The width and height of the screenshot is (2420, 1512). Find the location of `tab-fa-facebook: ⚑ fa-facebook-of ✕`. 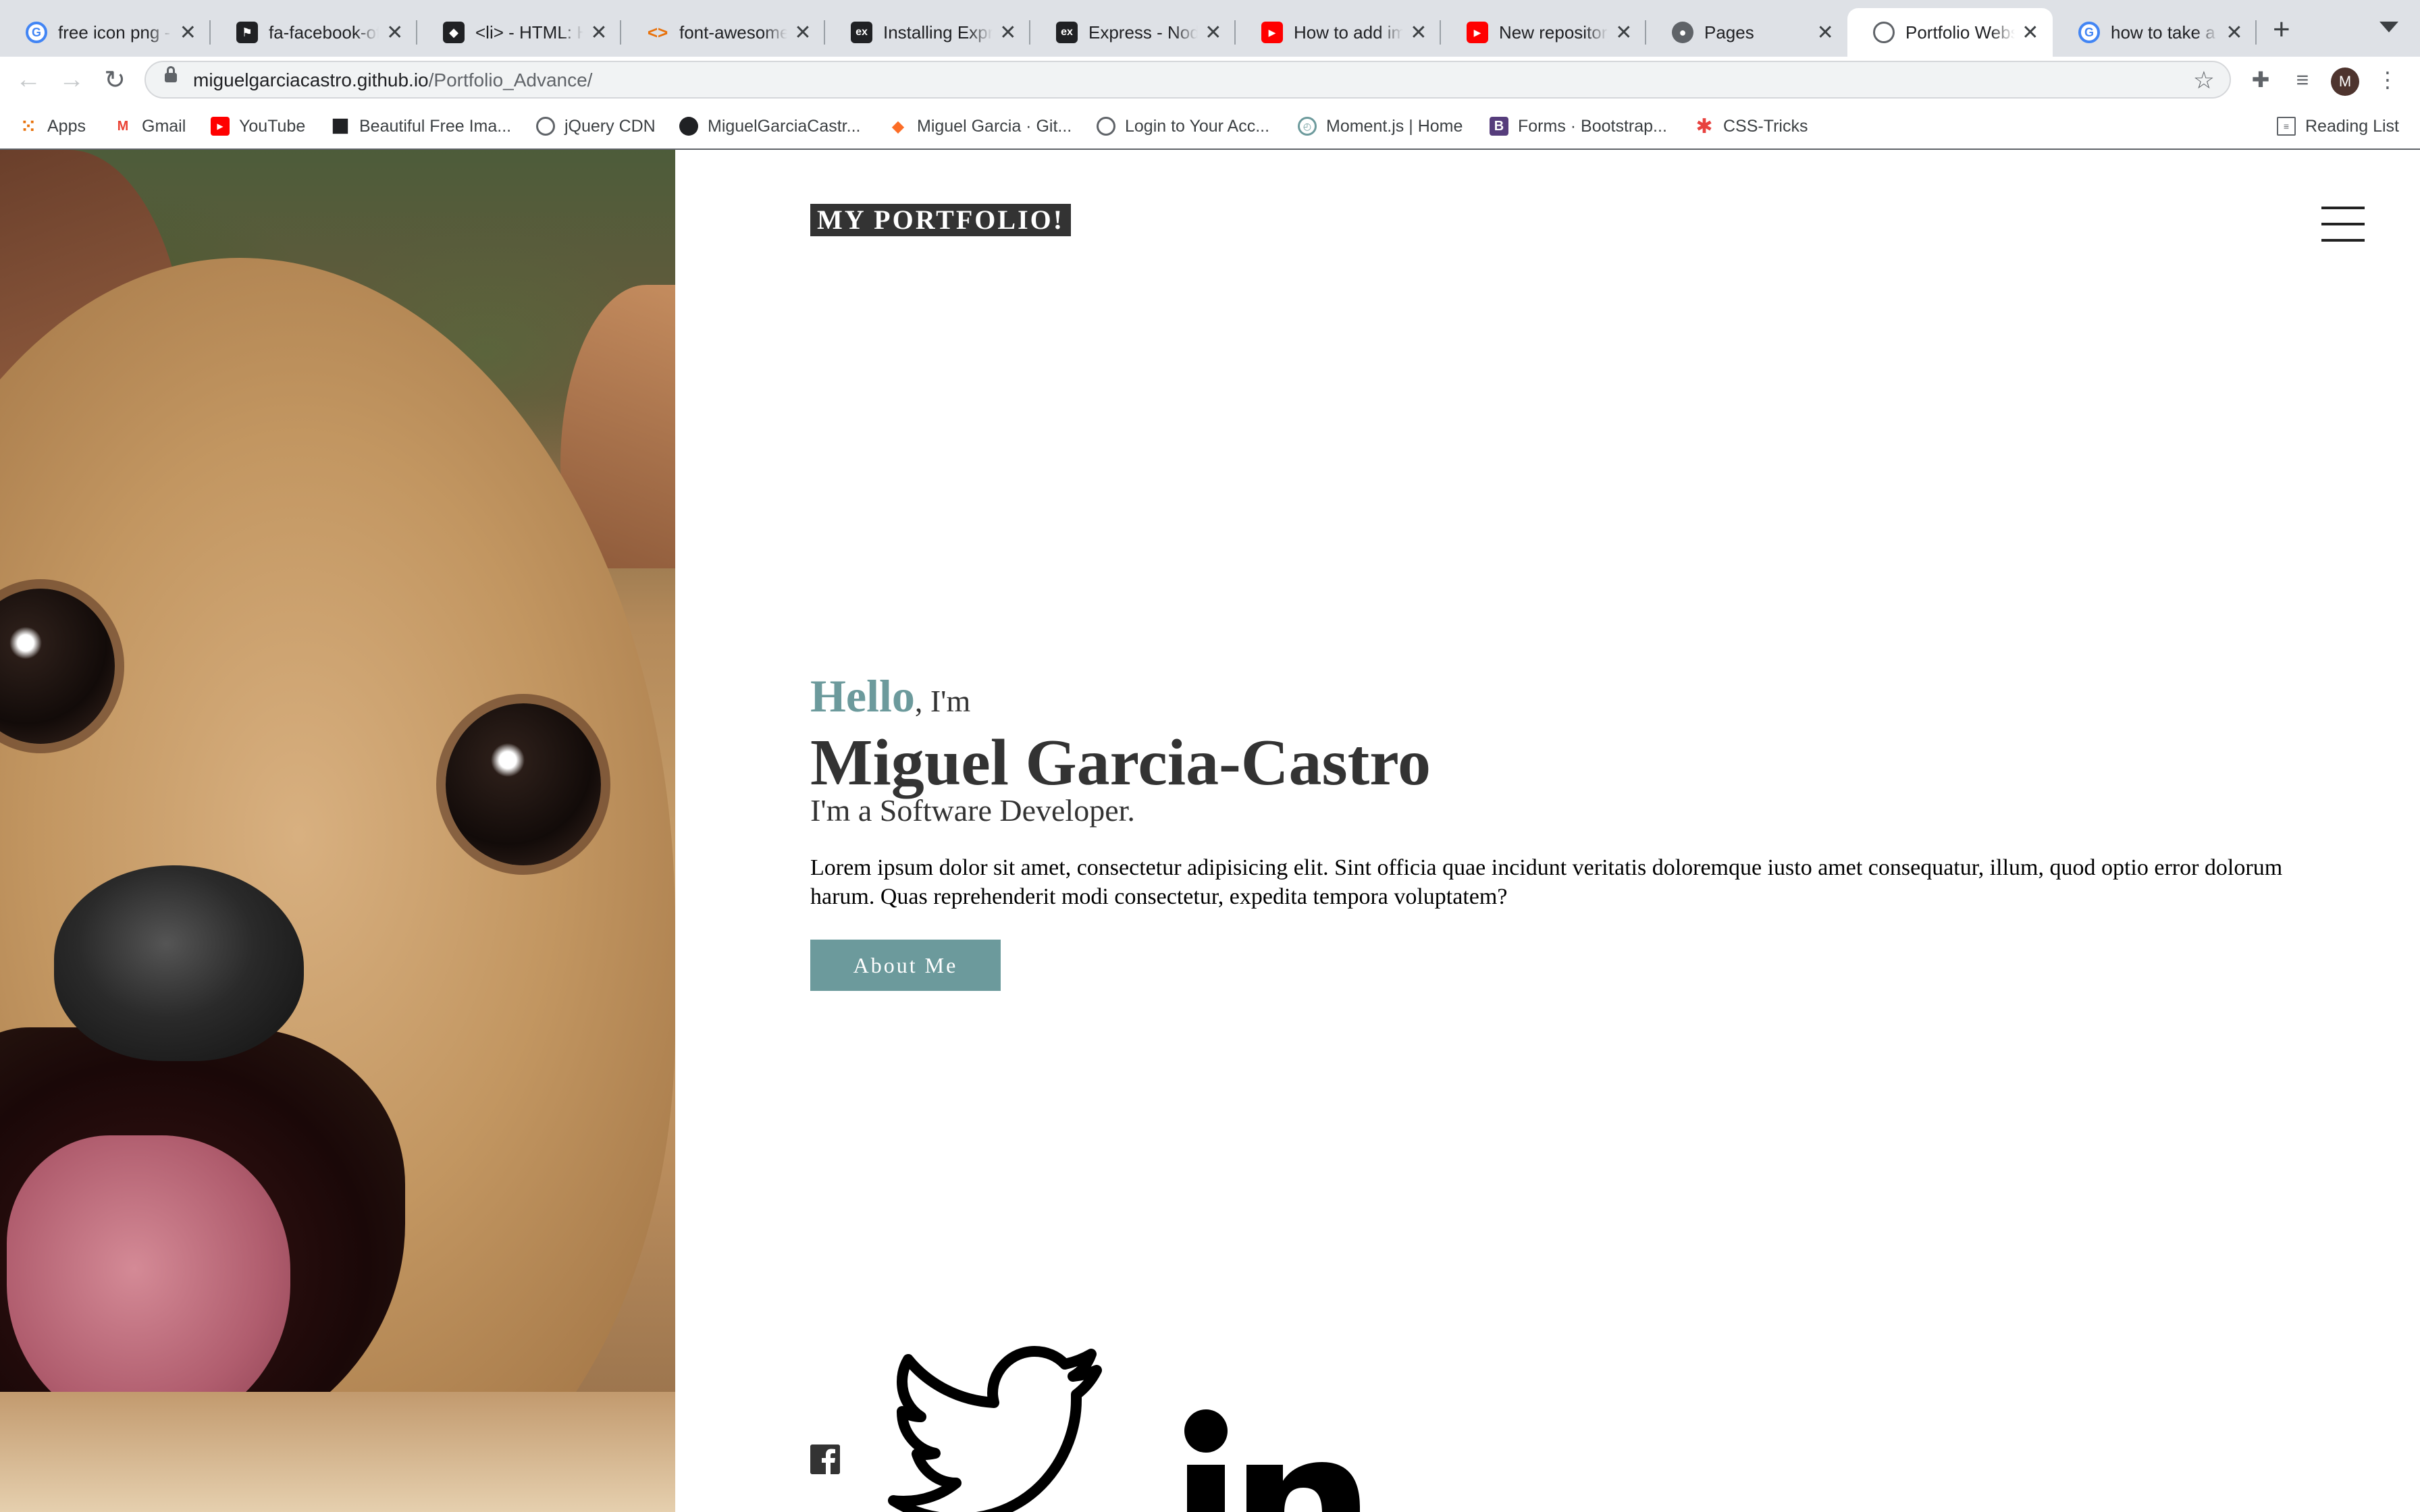

tab-fa-facebook: ⚑ fa-facebook-of ✕ is located at coordinates (314, 32).